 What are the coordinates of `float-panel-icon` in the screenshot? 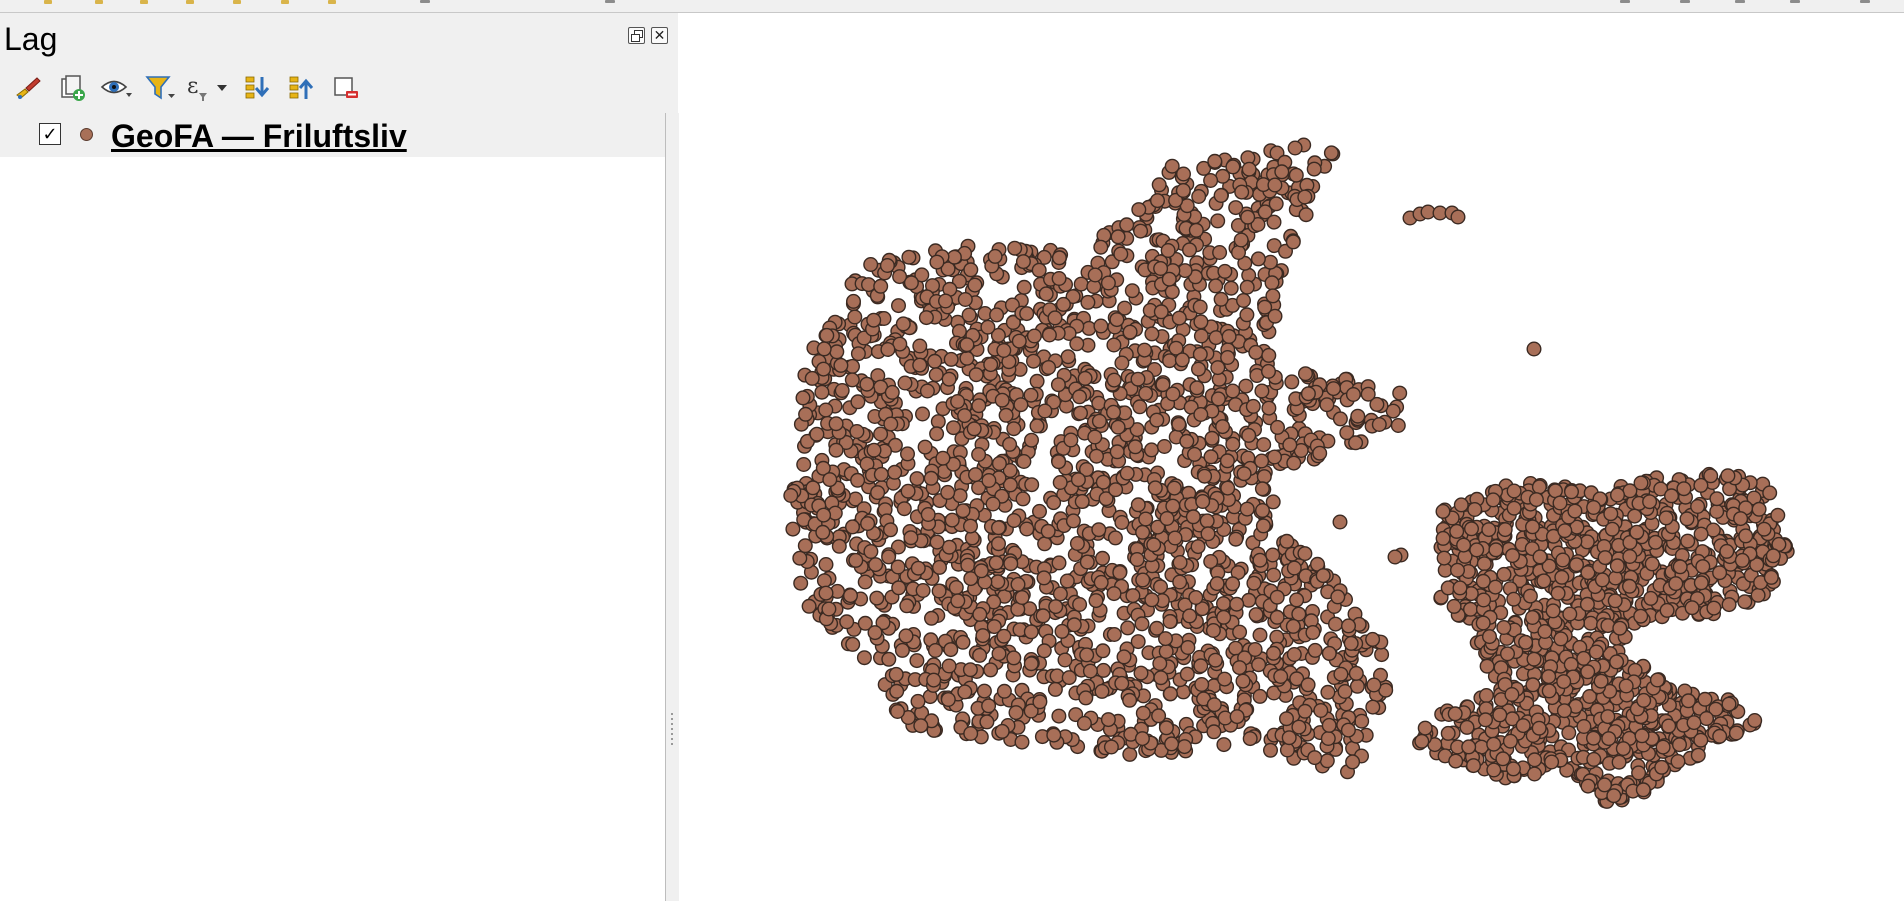 It's located at (636, 35).